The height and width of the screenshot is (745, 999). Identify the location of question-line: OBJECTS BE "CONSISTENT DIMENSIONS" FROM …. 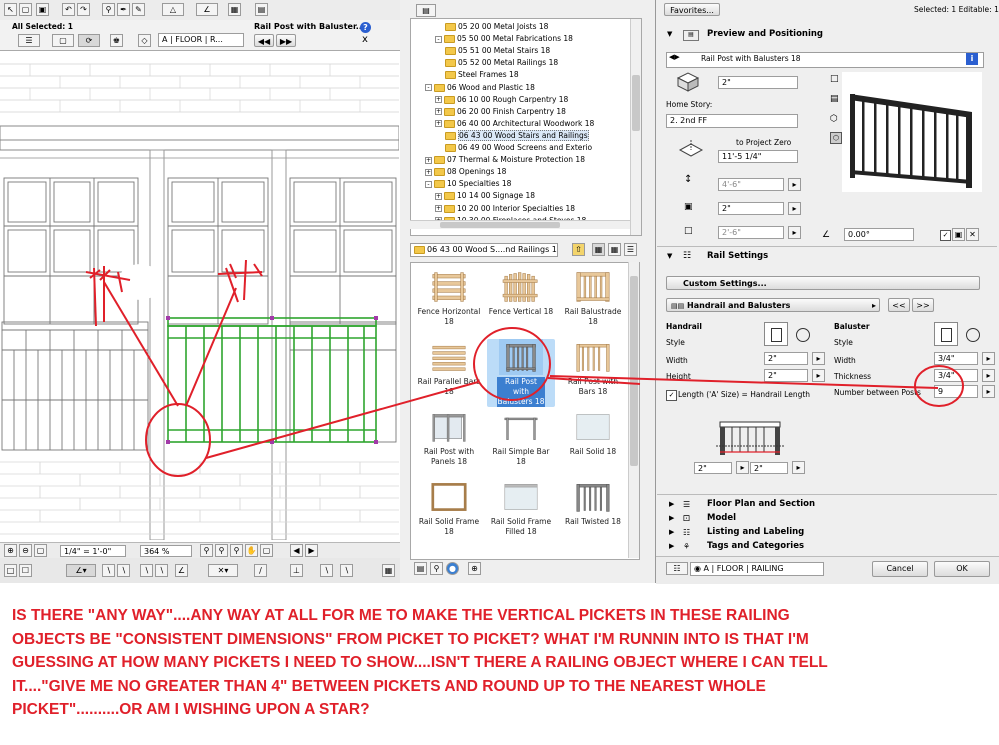
(410, 639).